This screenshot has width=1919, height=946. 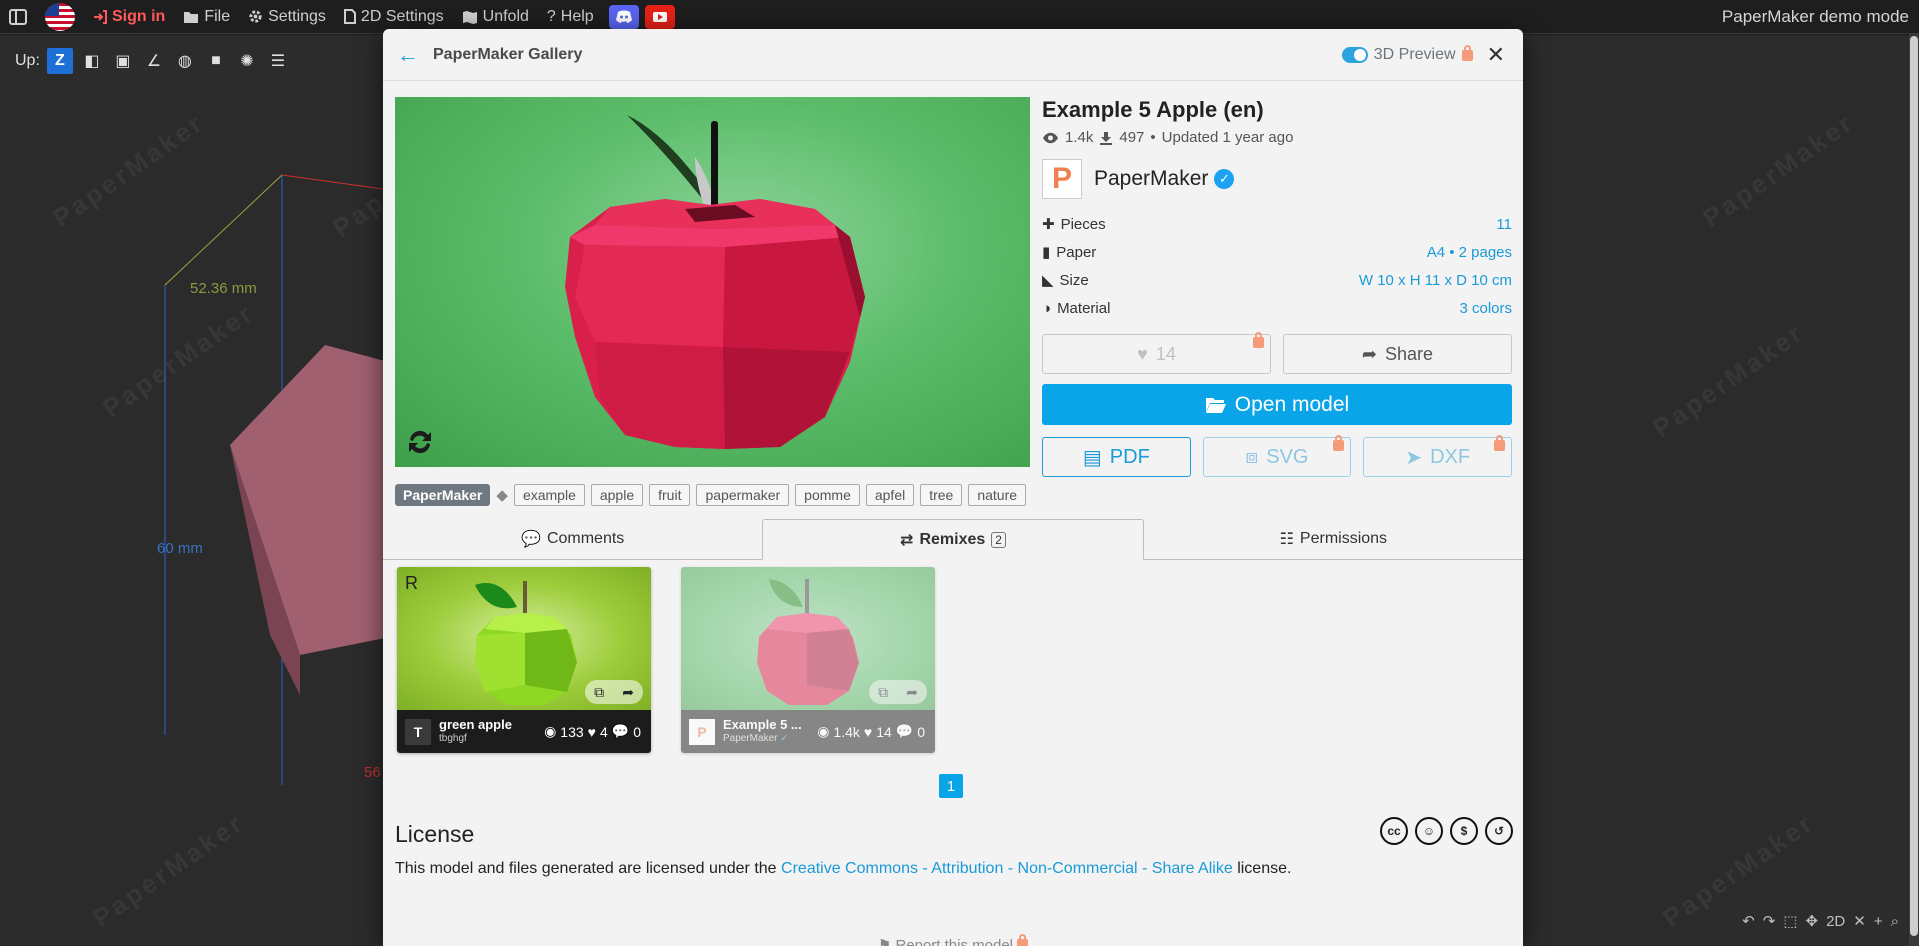 I want to click on undo-icon: ↶, so click(x=1748, y=921).